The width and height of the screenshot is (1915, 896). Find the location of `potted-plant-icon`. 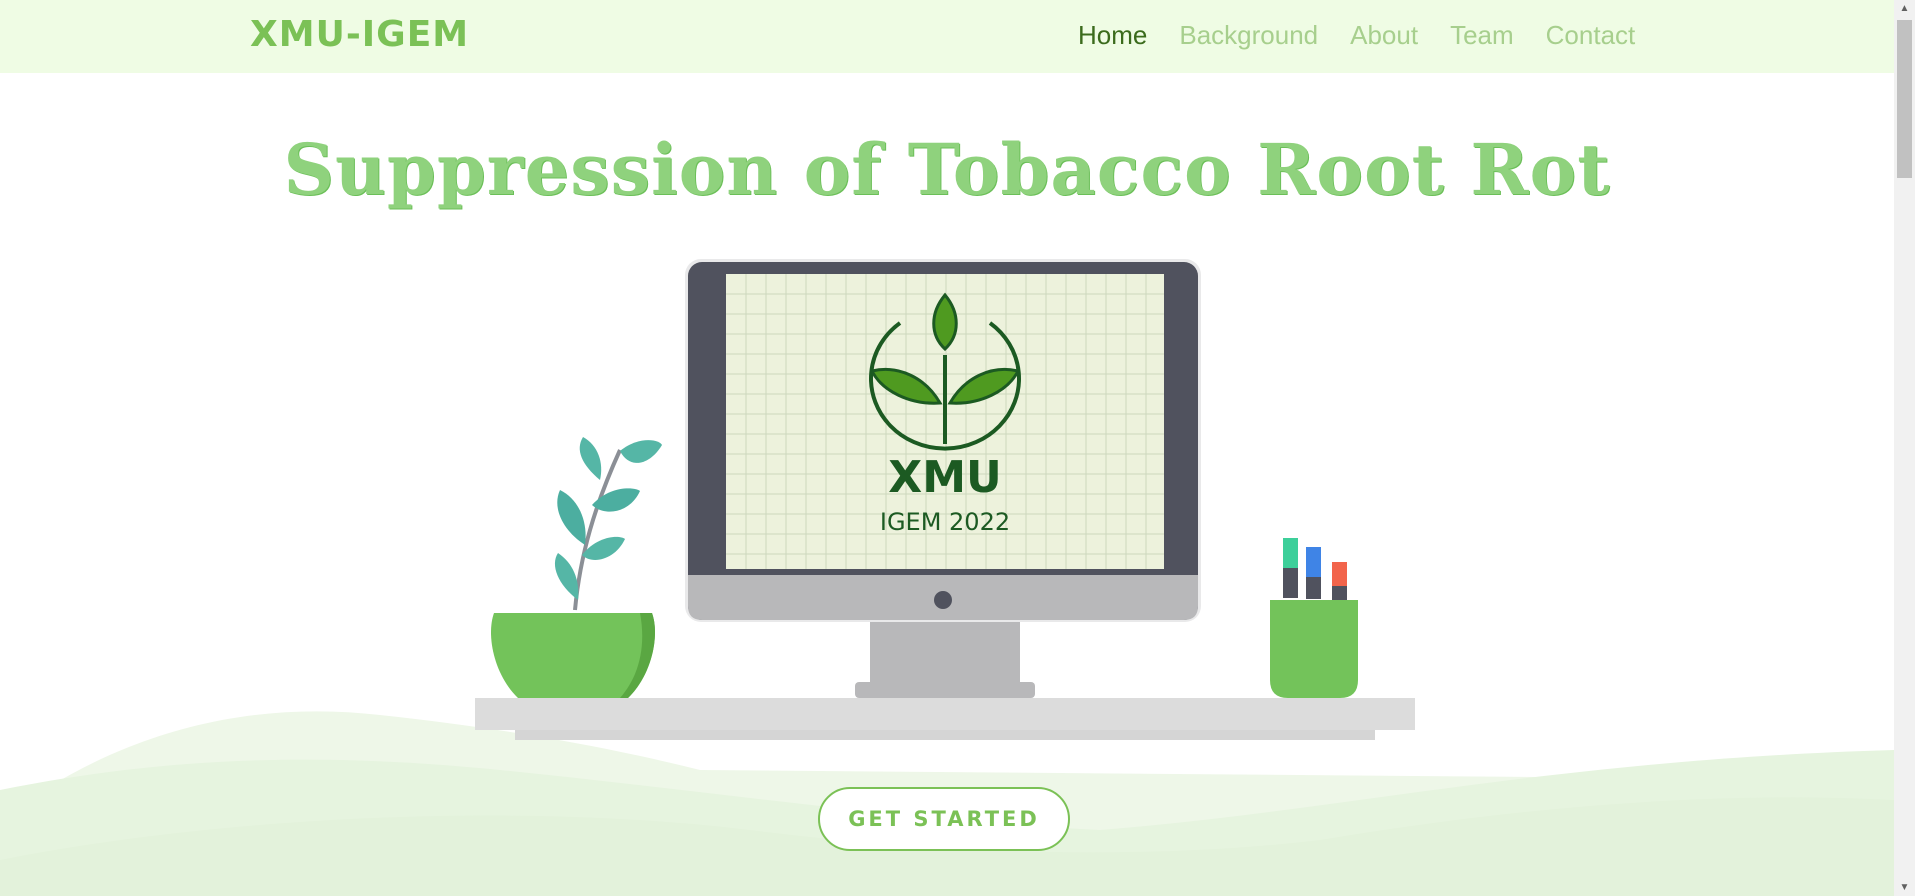

potted-plant-icon is located at coordinates (576, 567).